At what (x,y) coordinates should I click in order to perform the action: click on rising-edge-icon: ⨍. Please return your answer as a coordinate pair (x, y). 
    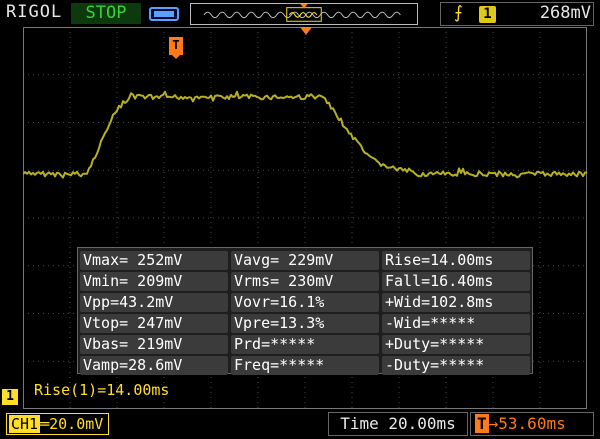
    Looking at the image, I should click on (458, 13).